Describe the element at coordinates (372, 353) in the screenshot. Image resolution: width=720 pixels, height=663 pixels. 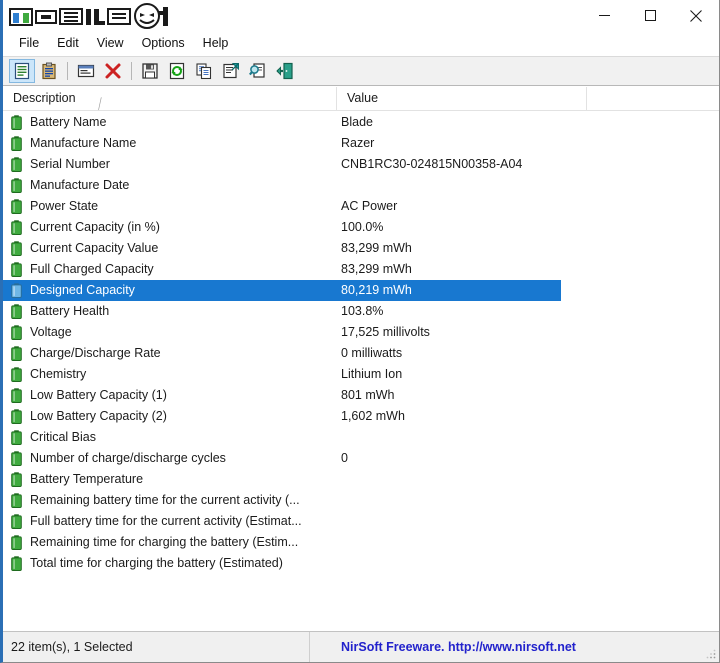
I see `cell-value: 0 milliwatts` at that location.